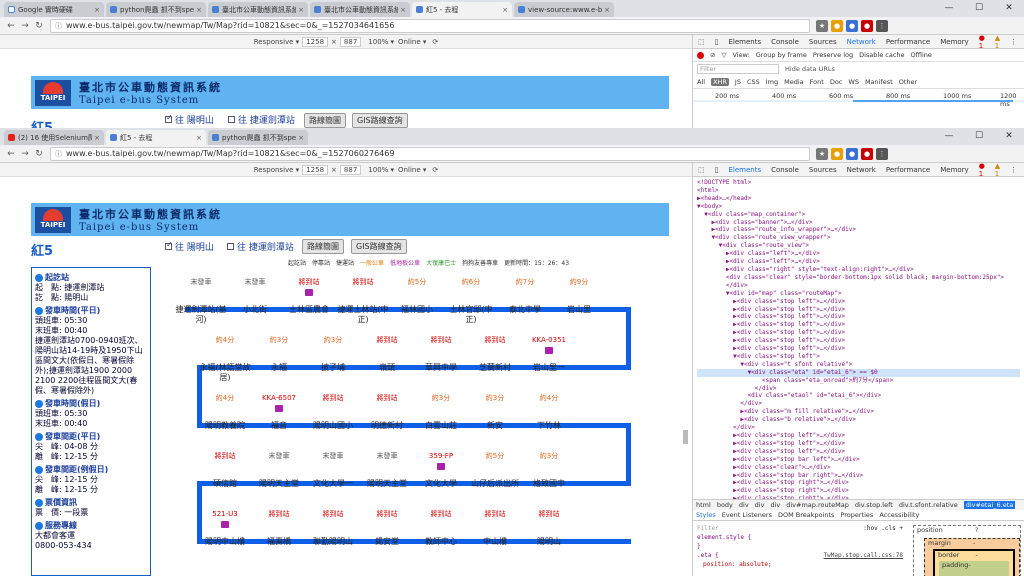 The image size is (1024, 576). I want to click on bus-stop: 約3分 披子埔, so click(333, 354).